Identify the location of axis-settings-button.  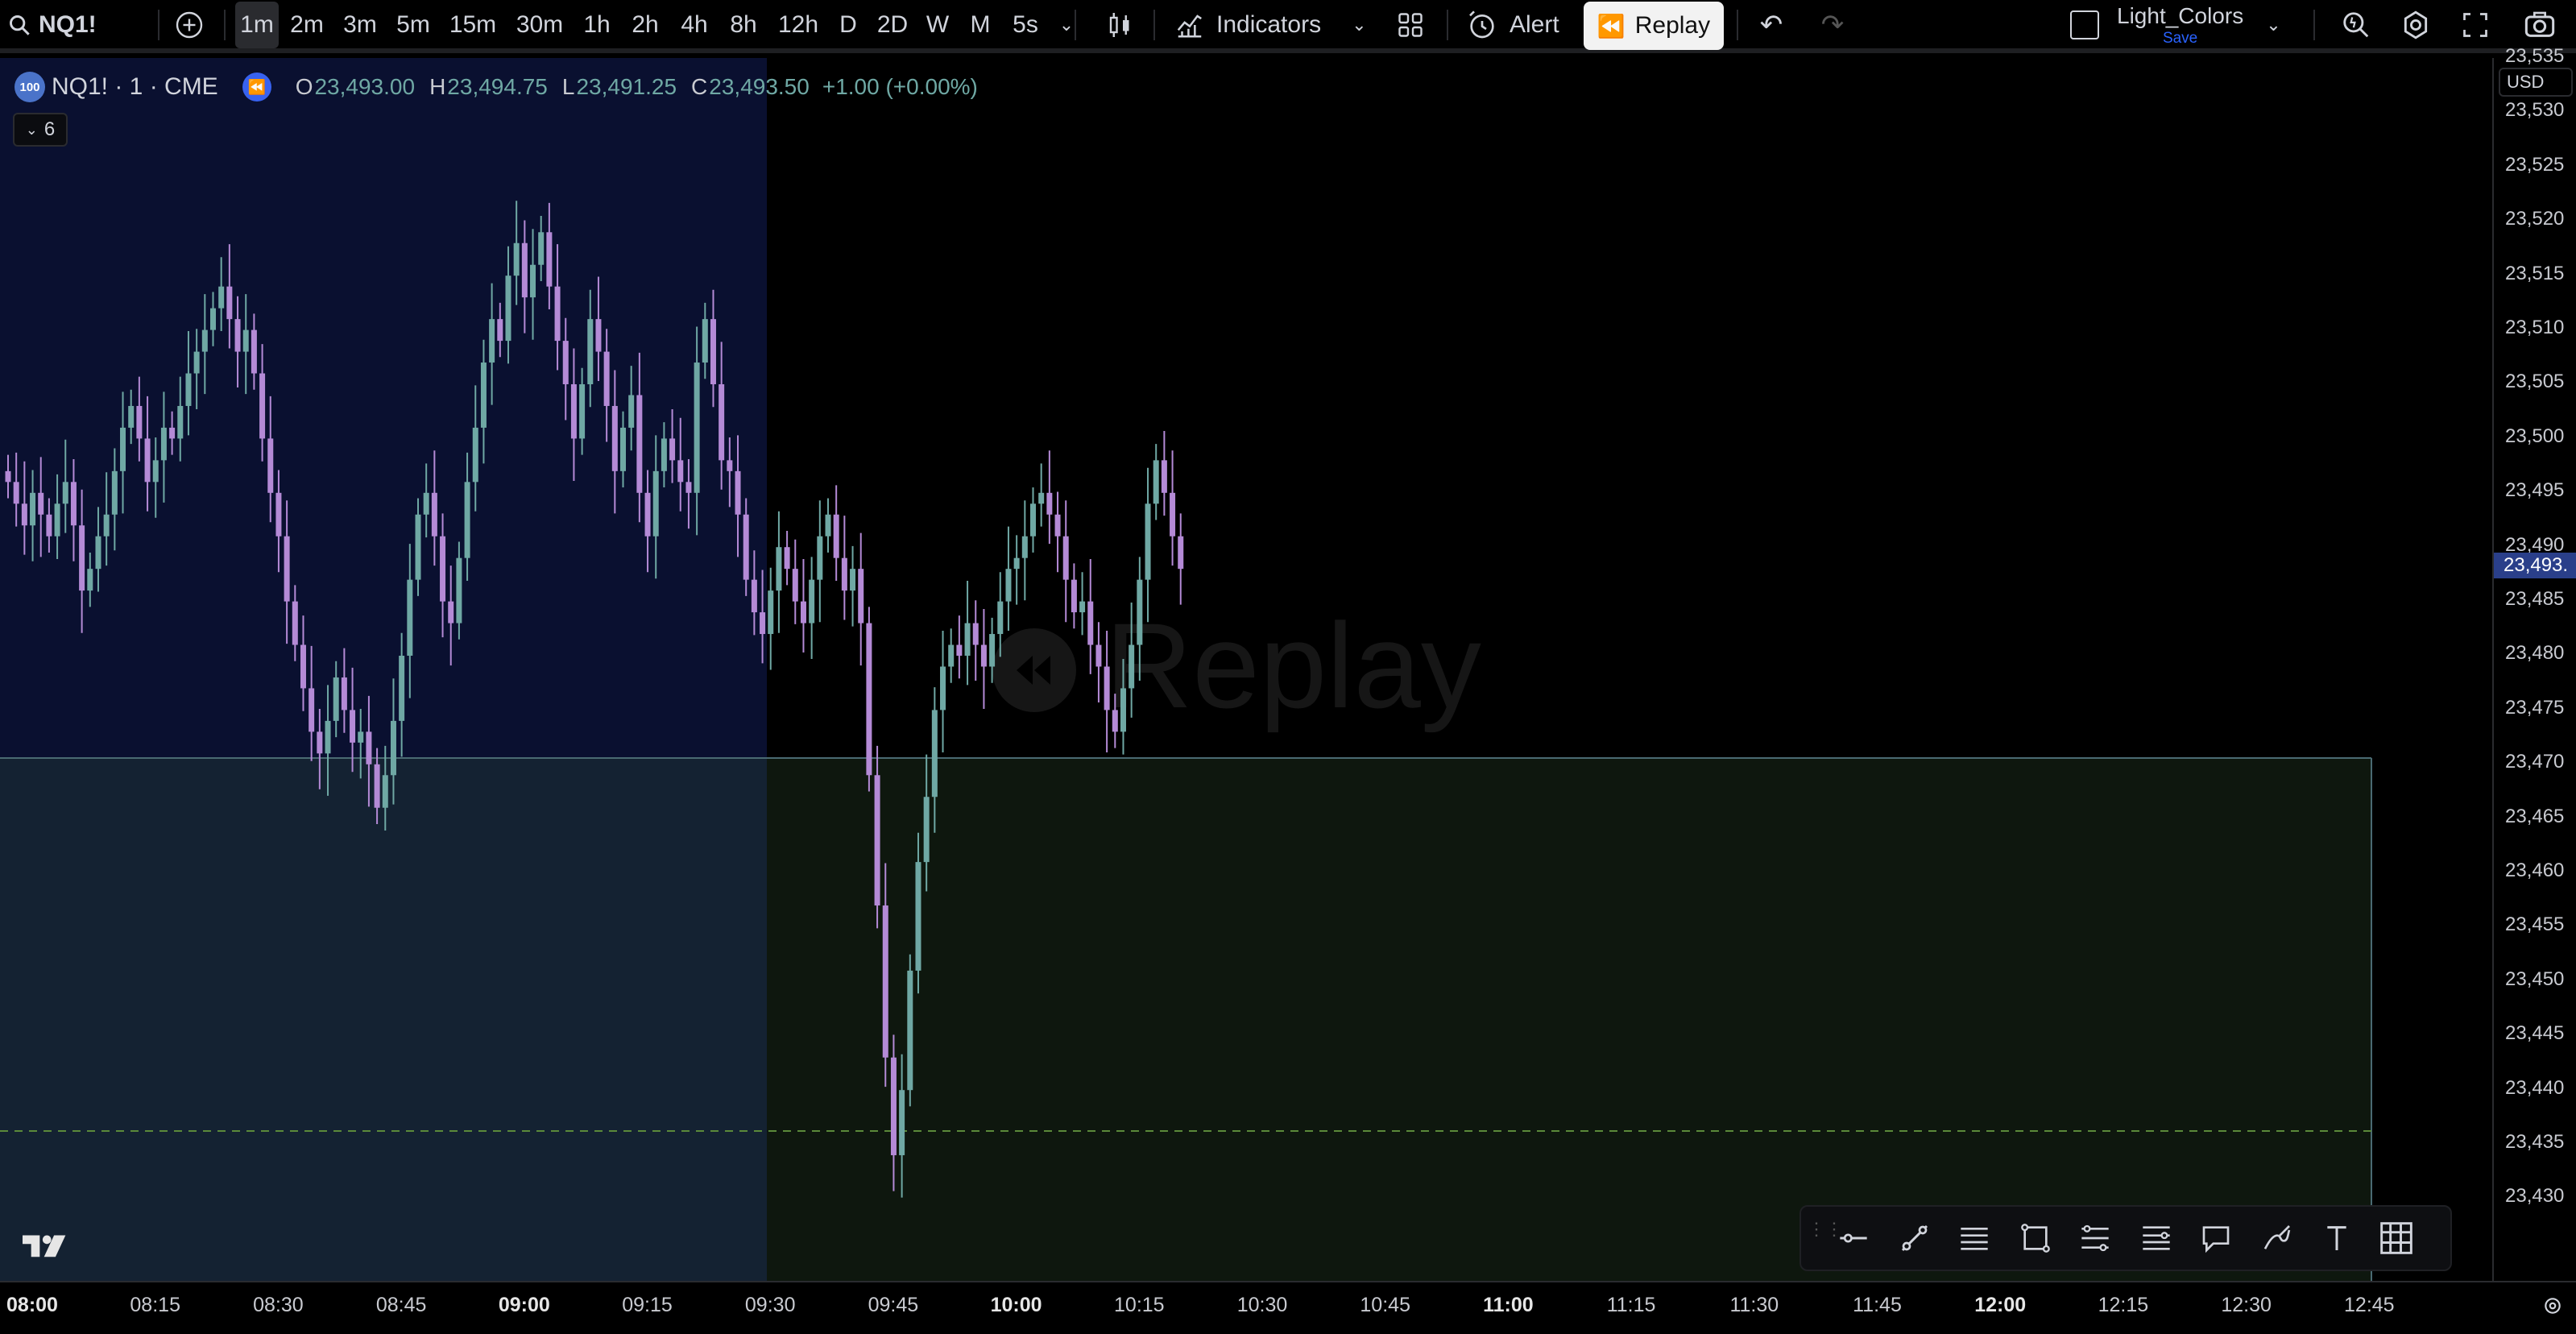
(2553, 1306).